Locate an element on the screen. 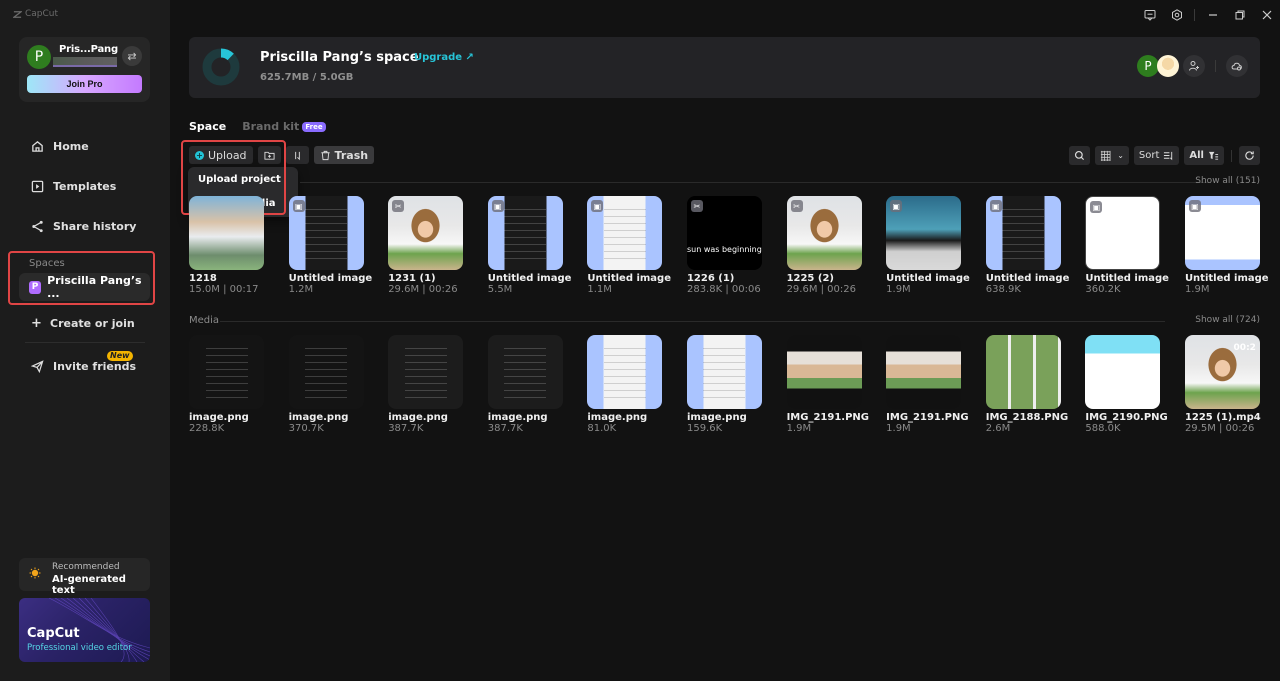 The width and height of the screenshot is (1280, 681). upload-button: + Upload is located at coordinates (221, 155).